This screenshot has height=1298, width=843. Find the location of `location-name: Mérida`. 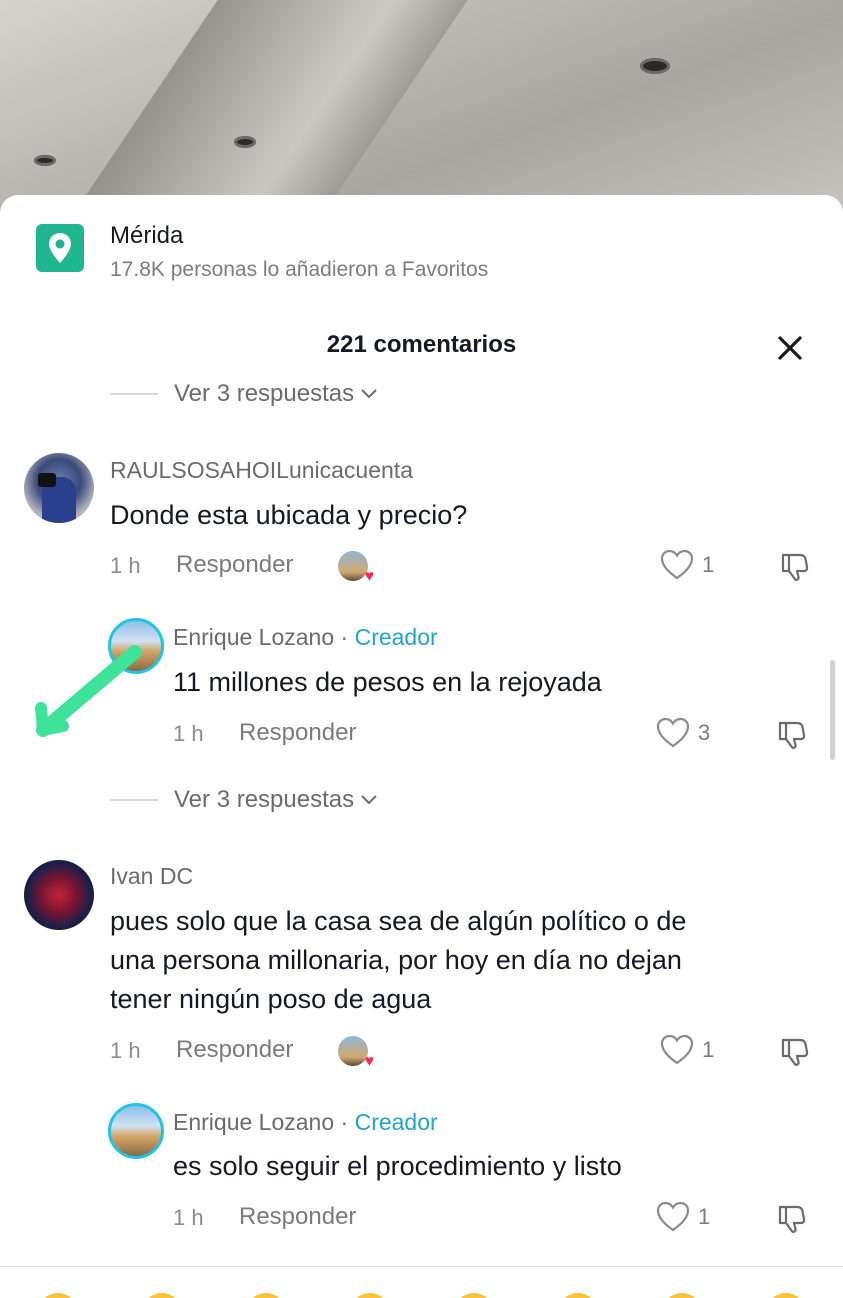

location-name: Mérida is located at coordinates (146, 236).